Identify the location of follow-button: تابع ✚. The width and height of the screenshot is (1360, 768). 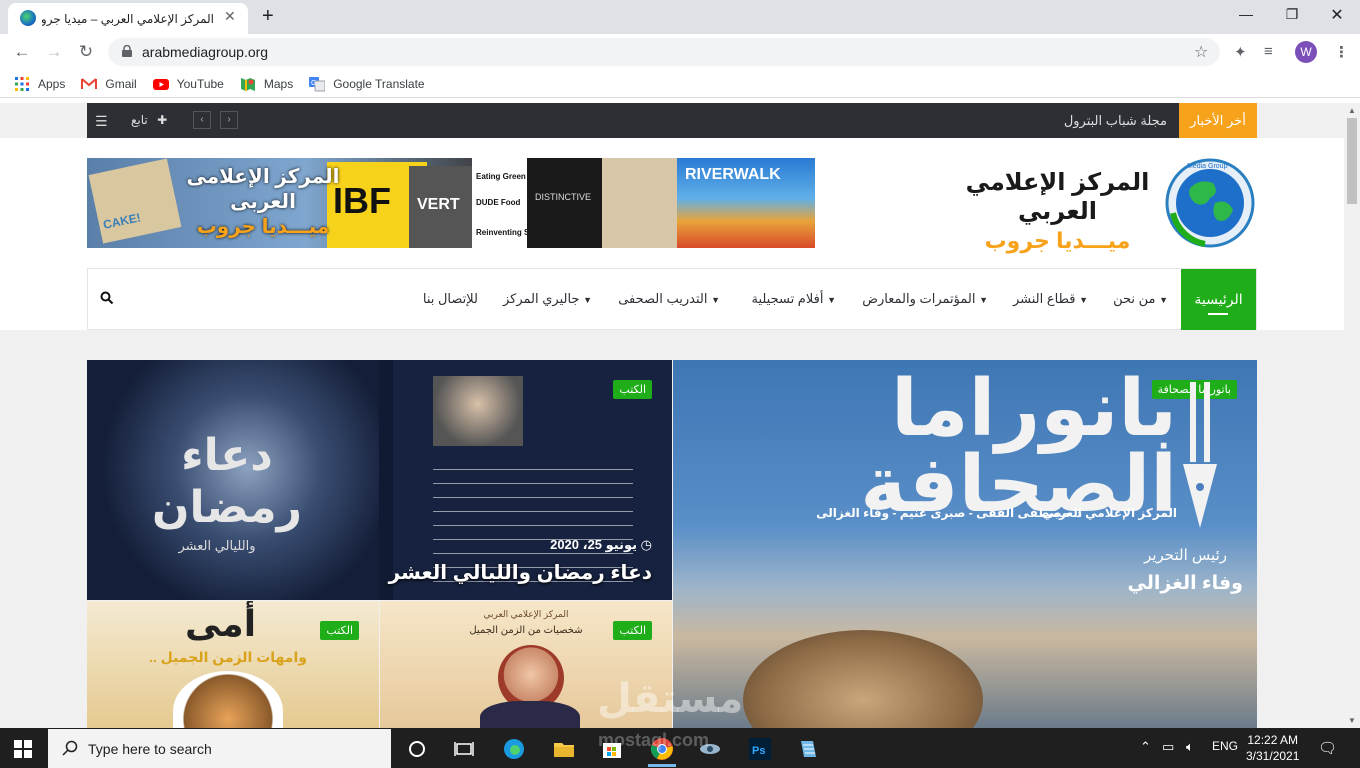
(149, 120).